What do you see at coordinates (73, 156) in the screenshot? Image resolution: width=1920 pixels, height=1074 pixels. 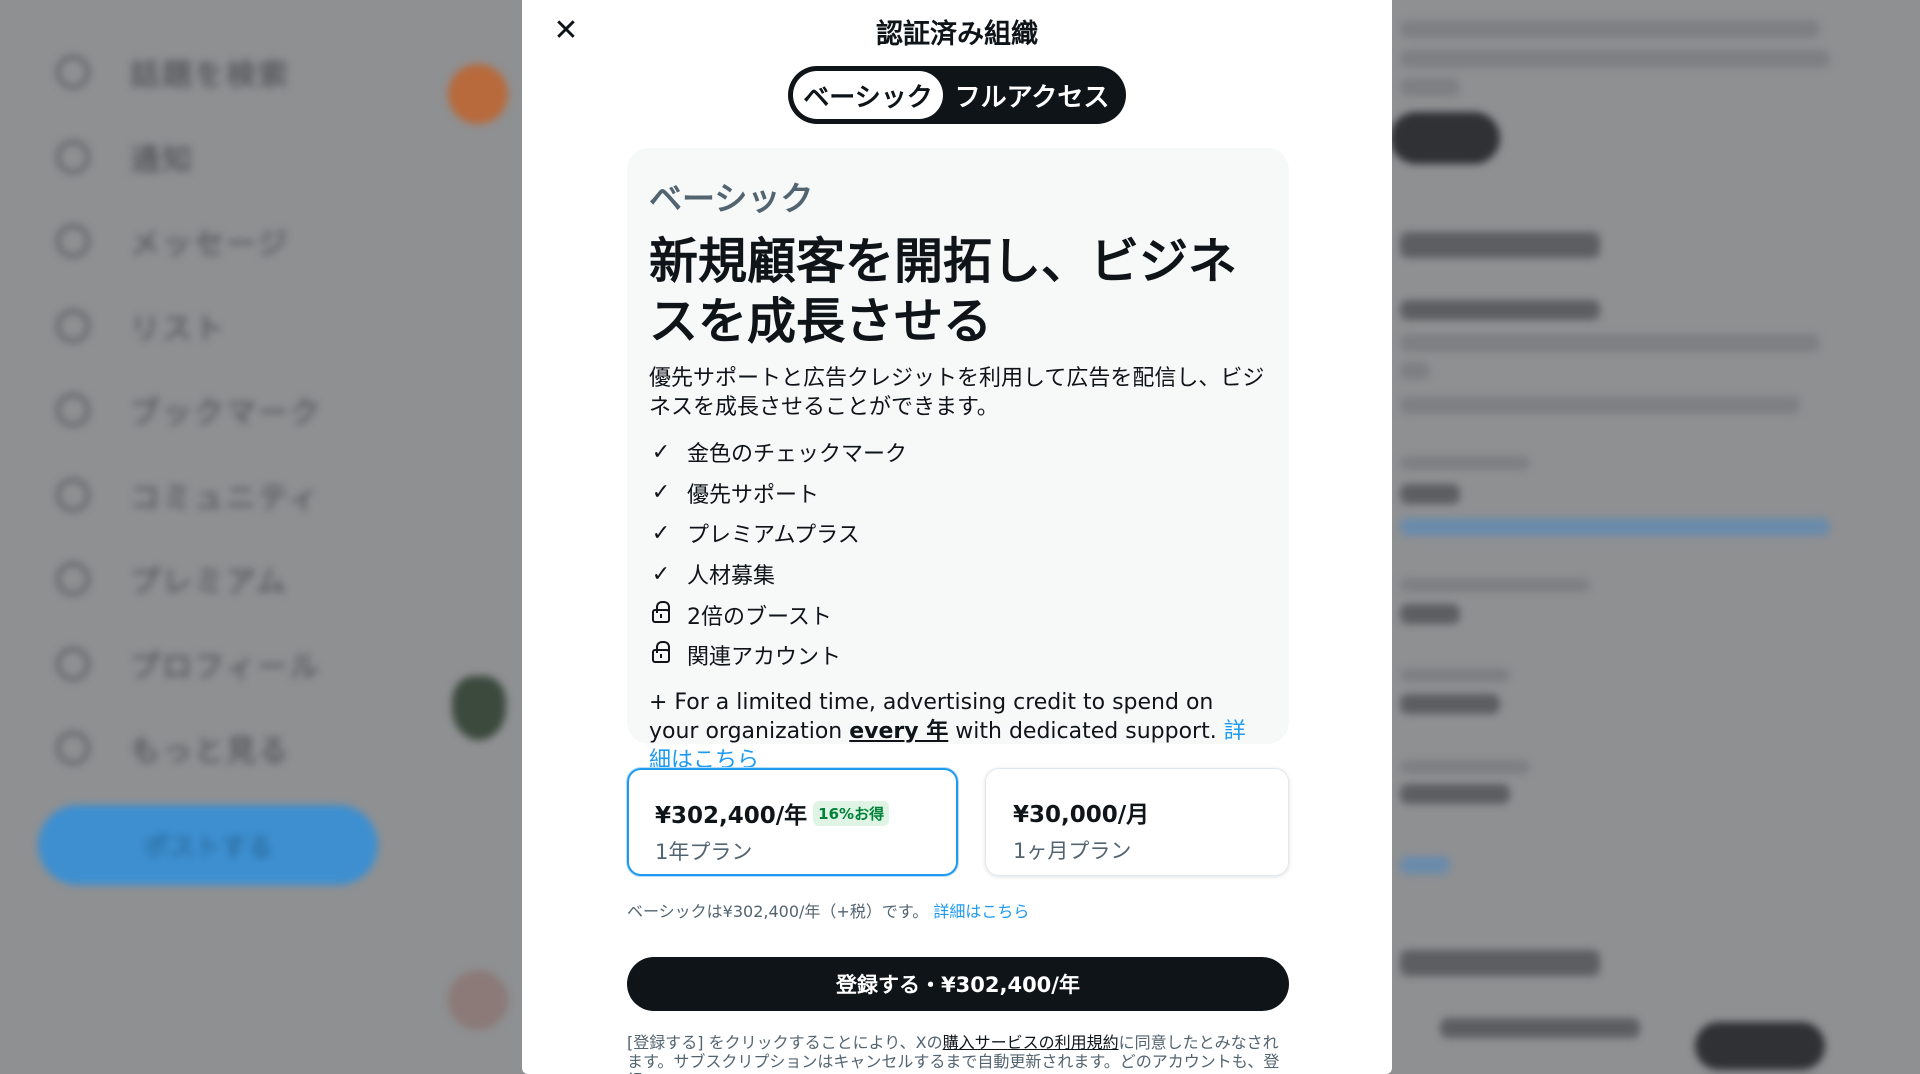 I see `bell-icon` at bounding box center [73, 156].